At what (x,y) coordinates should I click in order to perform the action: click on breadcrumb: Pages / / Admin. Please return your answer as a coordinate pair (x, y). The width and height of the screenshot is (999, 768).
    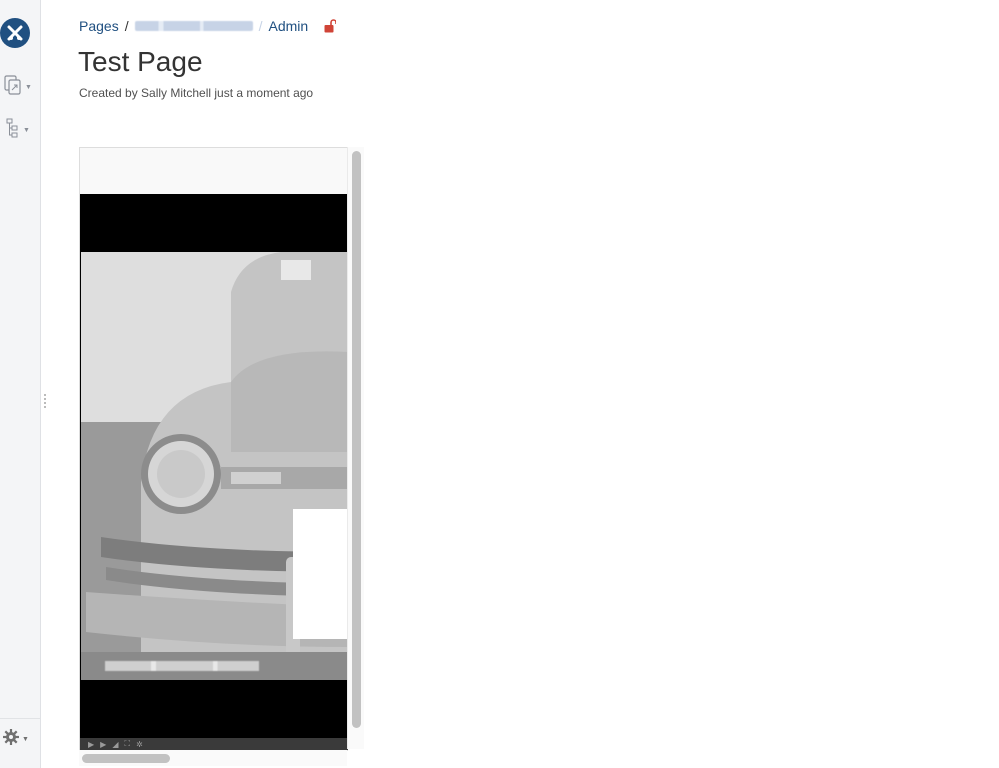
    Looking at the image, I should click on (208, 26).